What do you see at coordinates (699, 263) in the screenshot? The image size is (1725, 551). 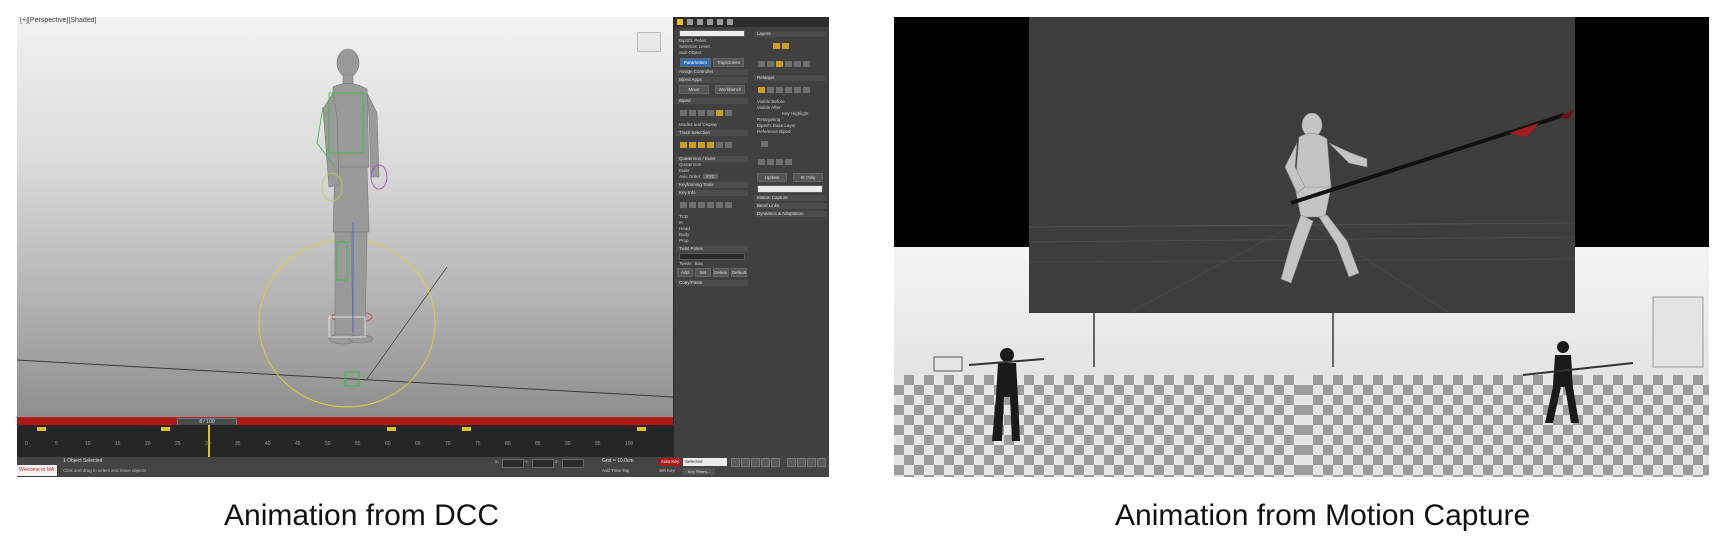 I see `bias-label: Bias` at bounding box center [699, 263].